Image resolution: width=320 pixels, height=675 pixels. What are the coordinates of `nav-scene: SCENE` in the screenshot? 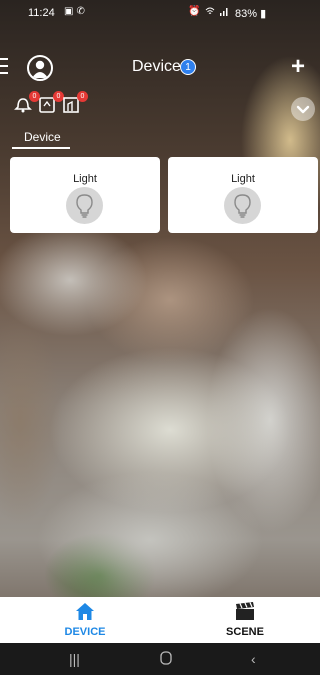 It's located at (242, 620).